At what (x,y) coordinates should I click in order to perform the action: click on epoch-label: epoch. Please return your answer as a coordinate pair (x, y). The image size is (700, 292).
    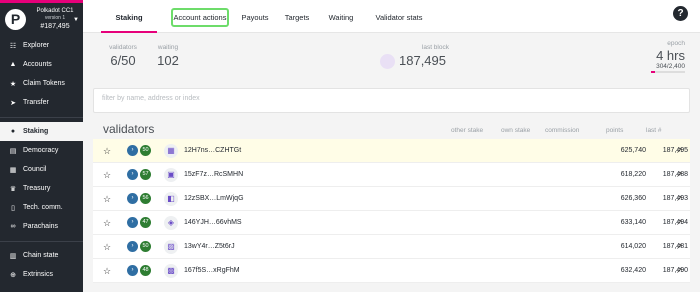
    Looking at the image, I should click on (676, 43).